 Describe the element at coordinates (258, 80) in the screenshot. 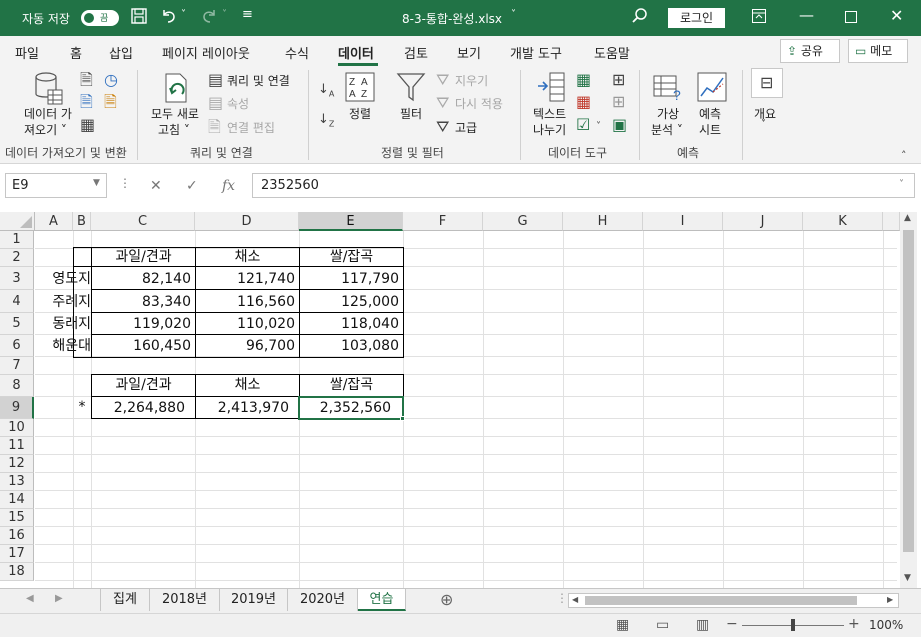

I see `queries-connections-button: 쿼리 및 연결` at that location.